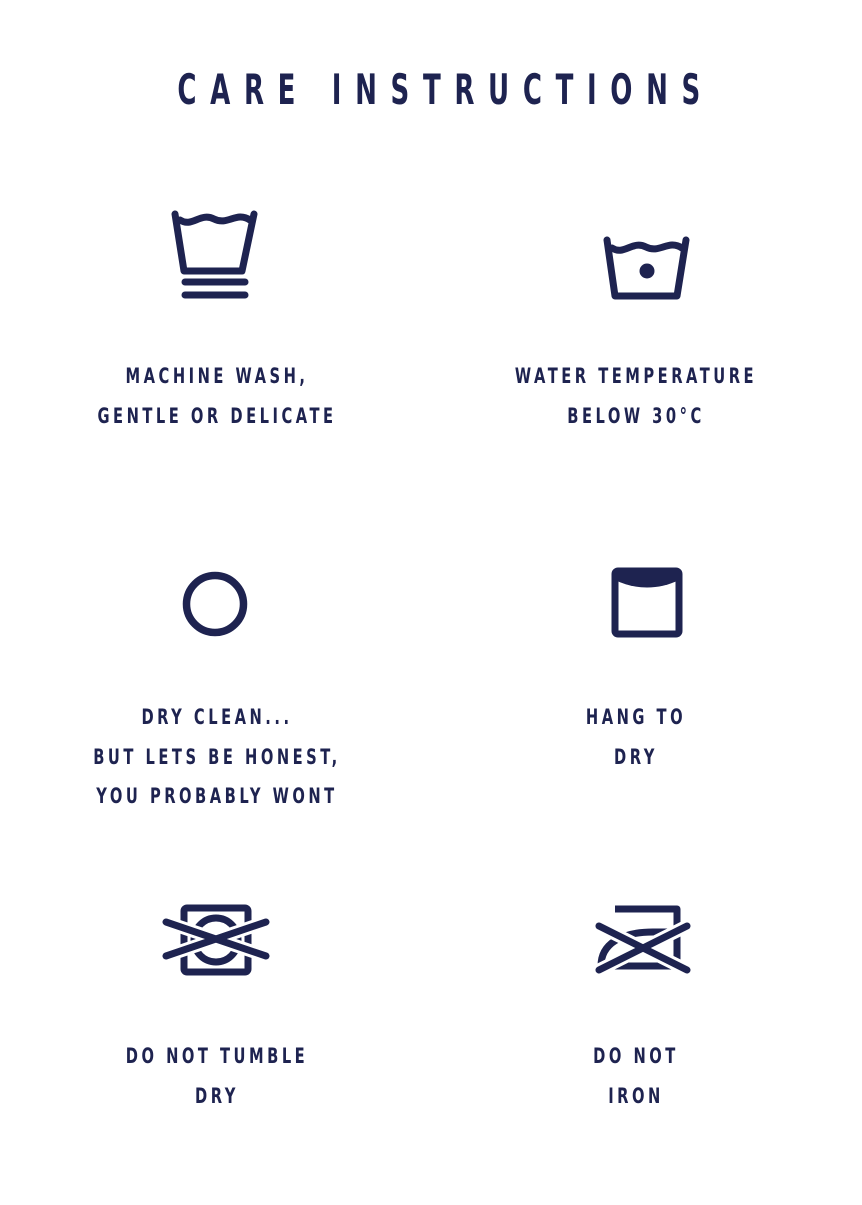  What do you see at coordinates (215, 604) in the screenshot?
I see `dry-clean-icon` at bounding box center [215, 604].